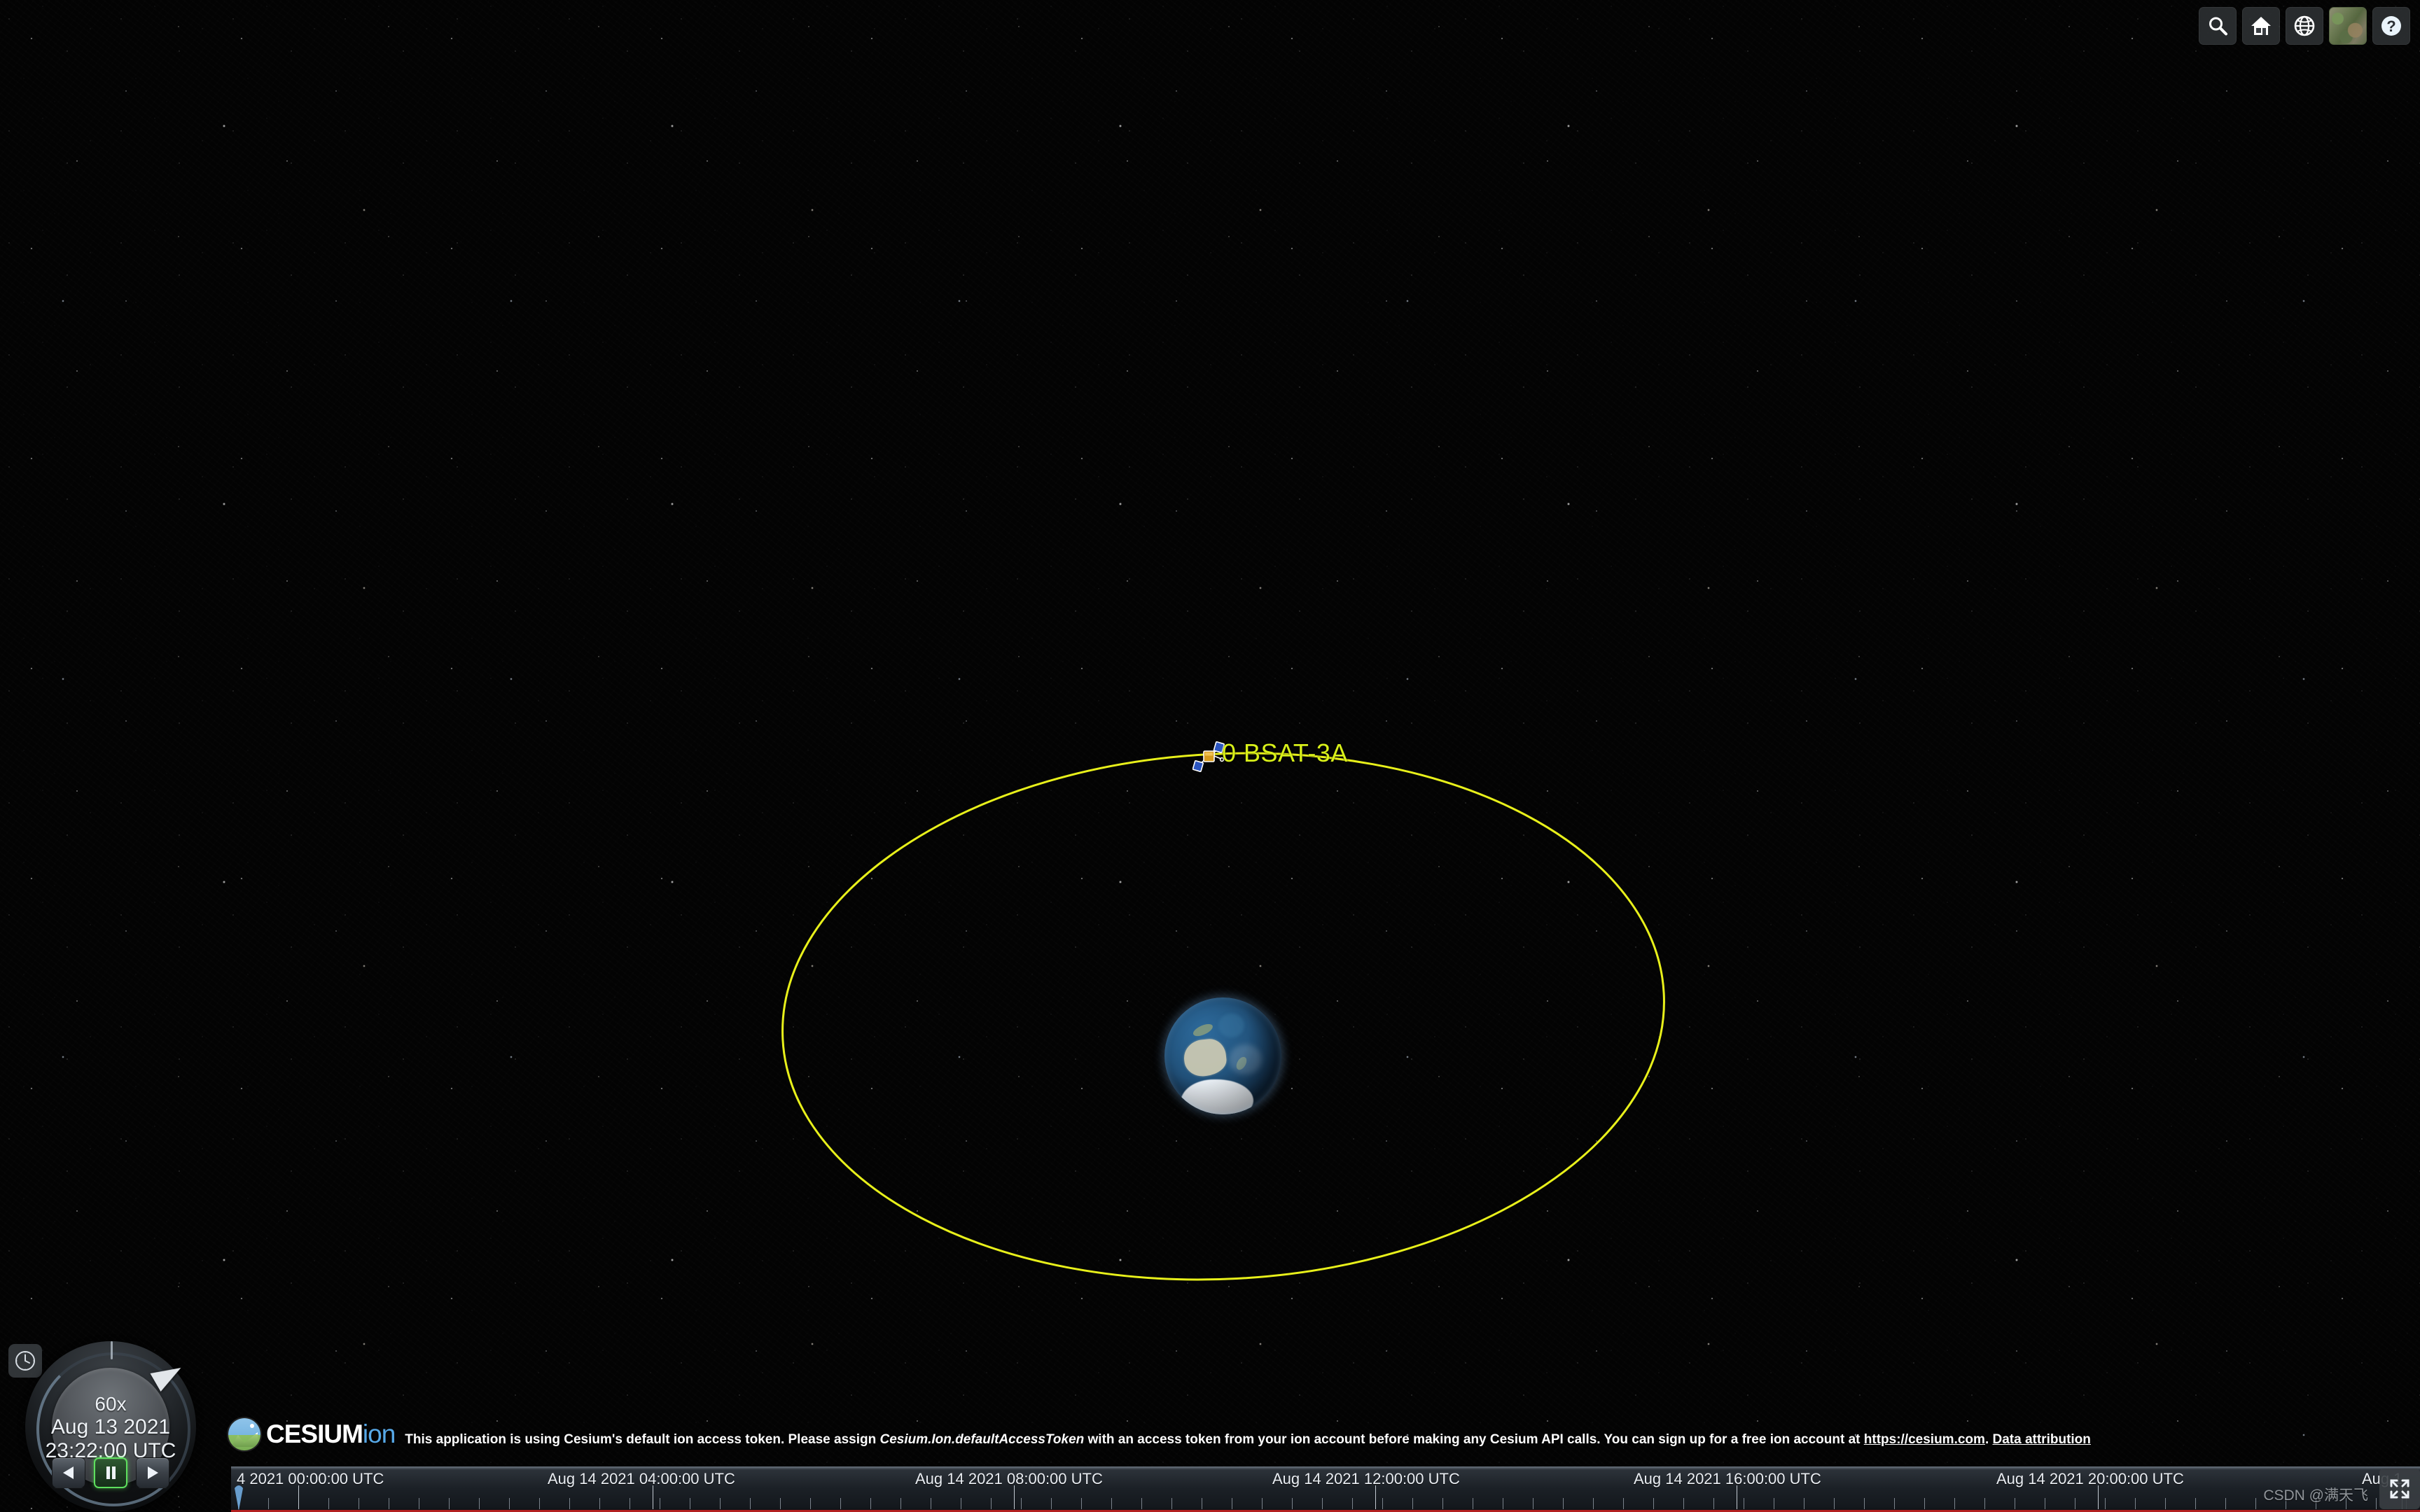 The image size is (2420, 1512). I want to click on play-reverse-icon, so click(68, 1472).